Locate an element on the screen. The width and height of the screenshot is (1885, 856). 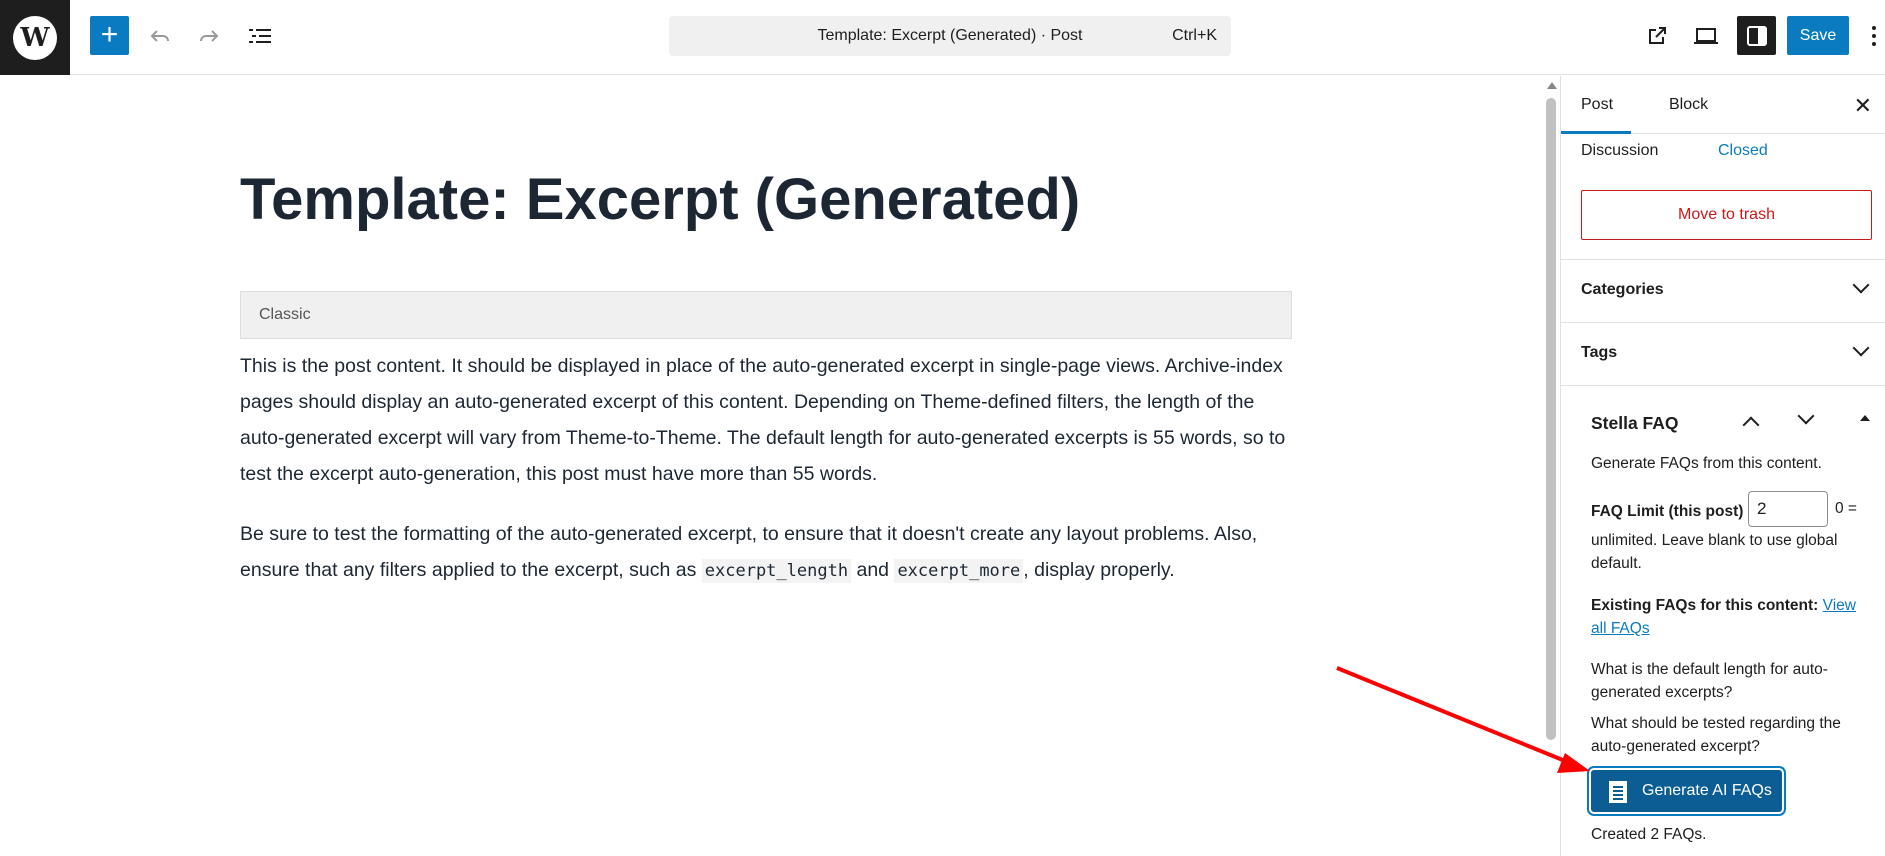
undo-icon is located at coordinates (160, 36).